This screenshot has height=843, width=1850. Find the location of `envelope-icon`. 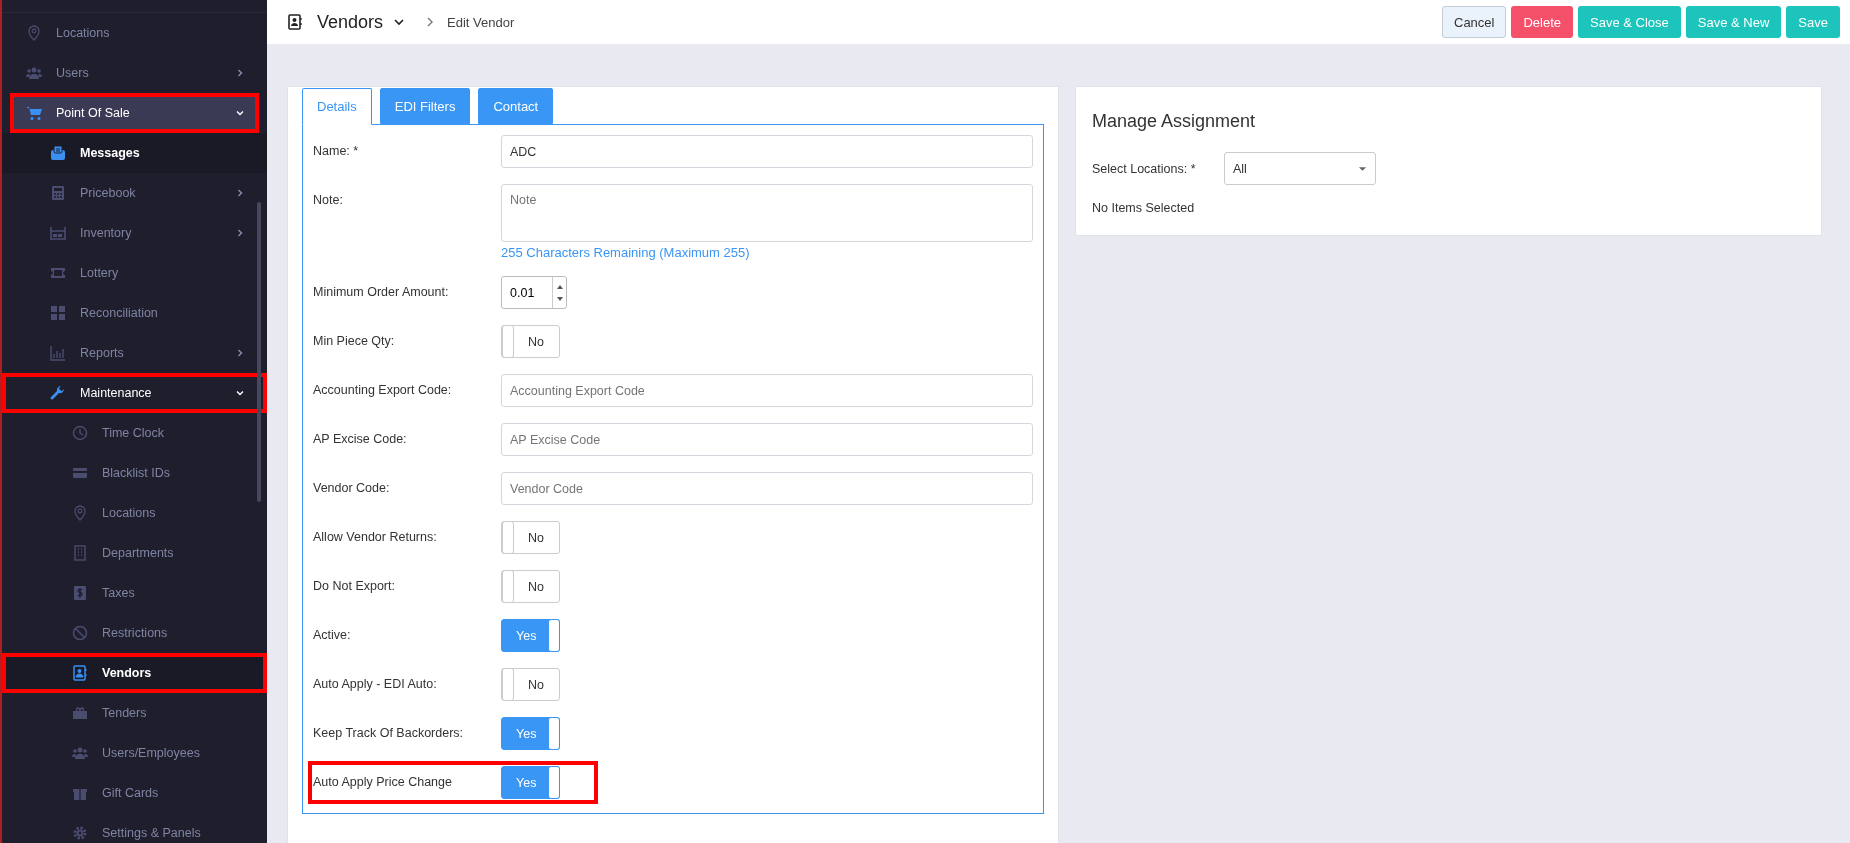

envelope-icon is located at coordinates (58, 153).